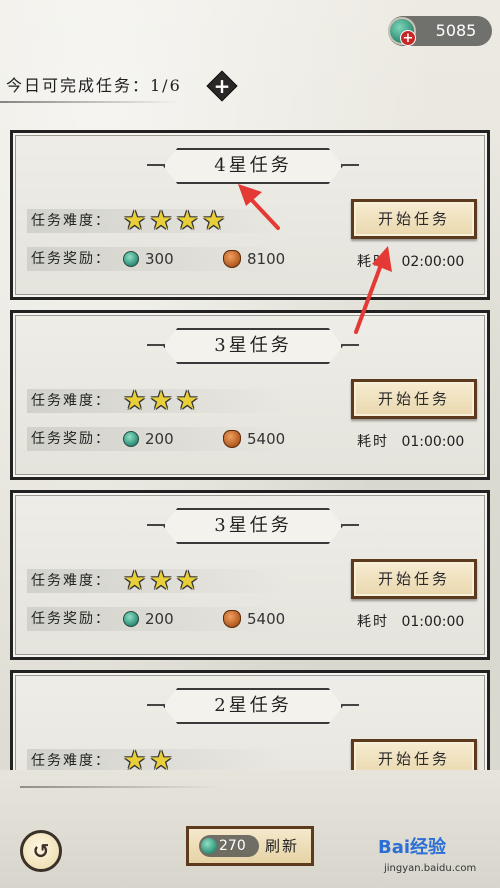  What do you see at coordinates (412, 847) in the screenshot?
I see `watermark-brand: Bai经验` at bounding box center [412, 847].